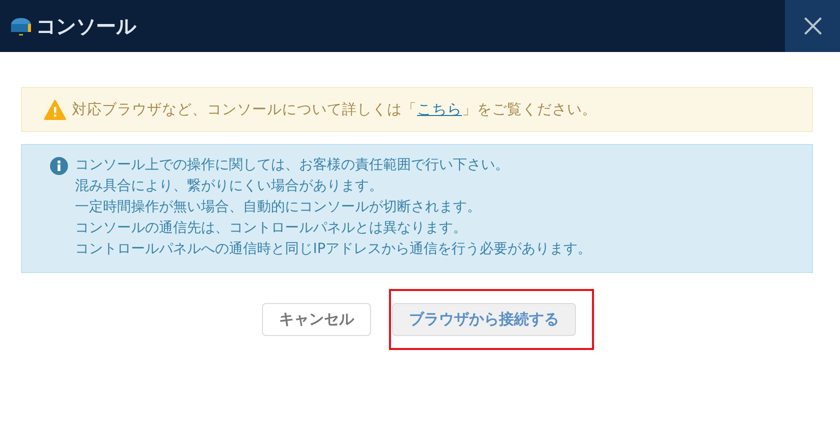 The image size is (840, 430). What do you see at coordinates (229, 186) in the screenshot?
I see `info-text: 混み具合により、繋がりにくい場合があります。` at bounding box center [229, 186].